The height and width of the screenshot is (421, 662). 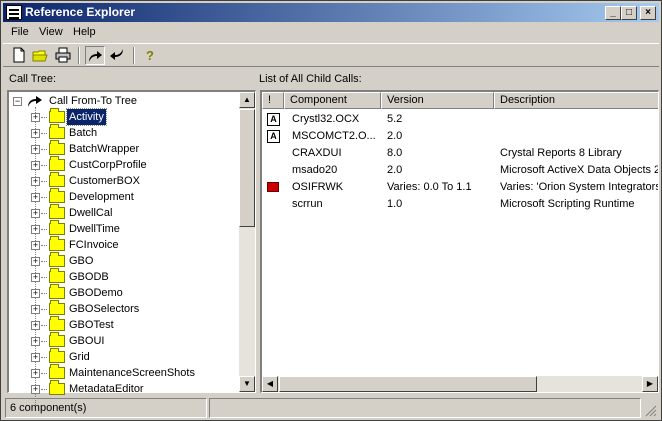 I want to click on scroll-thumb, so click(x=247, y=168).